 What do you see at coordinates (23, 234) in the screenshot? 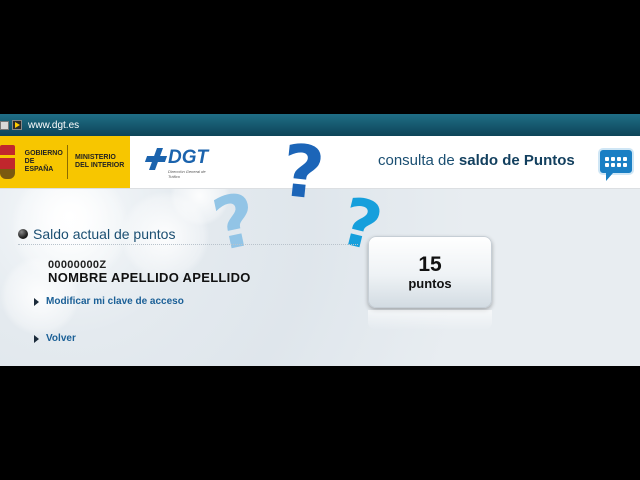
I see `bullet-icon` at bounding box center [23, 234].